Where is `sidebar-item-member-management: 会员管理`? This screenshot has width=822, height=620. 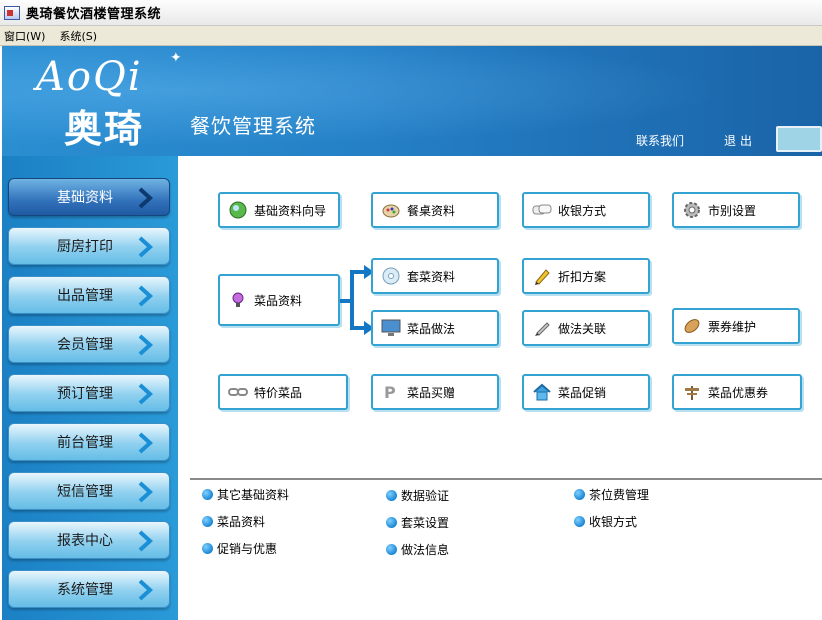 sidebar-item-member-management: 会员管理 is located at coordinates (89, 344).